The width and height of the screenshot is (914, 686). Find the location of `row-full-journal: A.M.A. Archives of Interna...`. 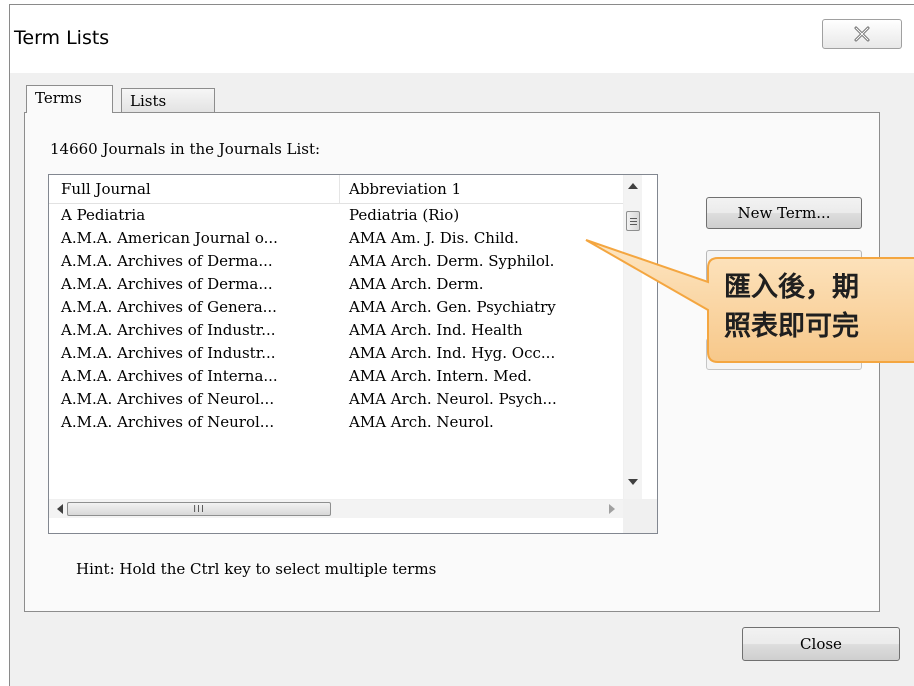

row-full-journal: A.M.A. Archives of Interna... is located at coordinates (169, 376).